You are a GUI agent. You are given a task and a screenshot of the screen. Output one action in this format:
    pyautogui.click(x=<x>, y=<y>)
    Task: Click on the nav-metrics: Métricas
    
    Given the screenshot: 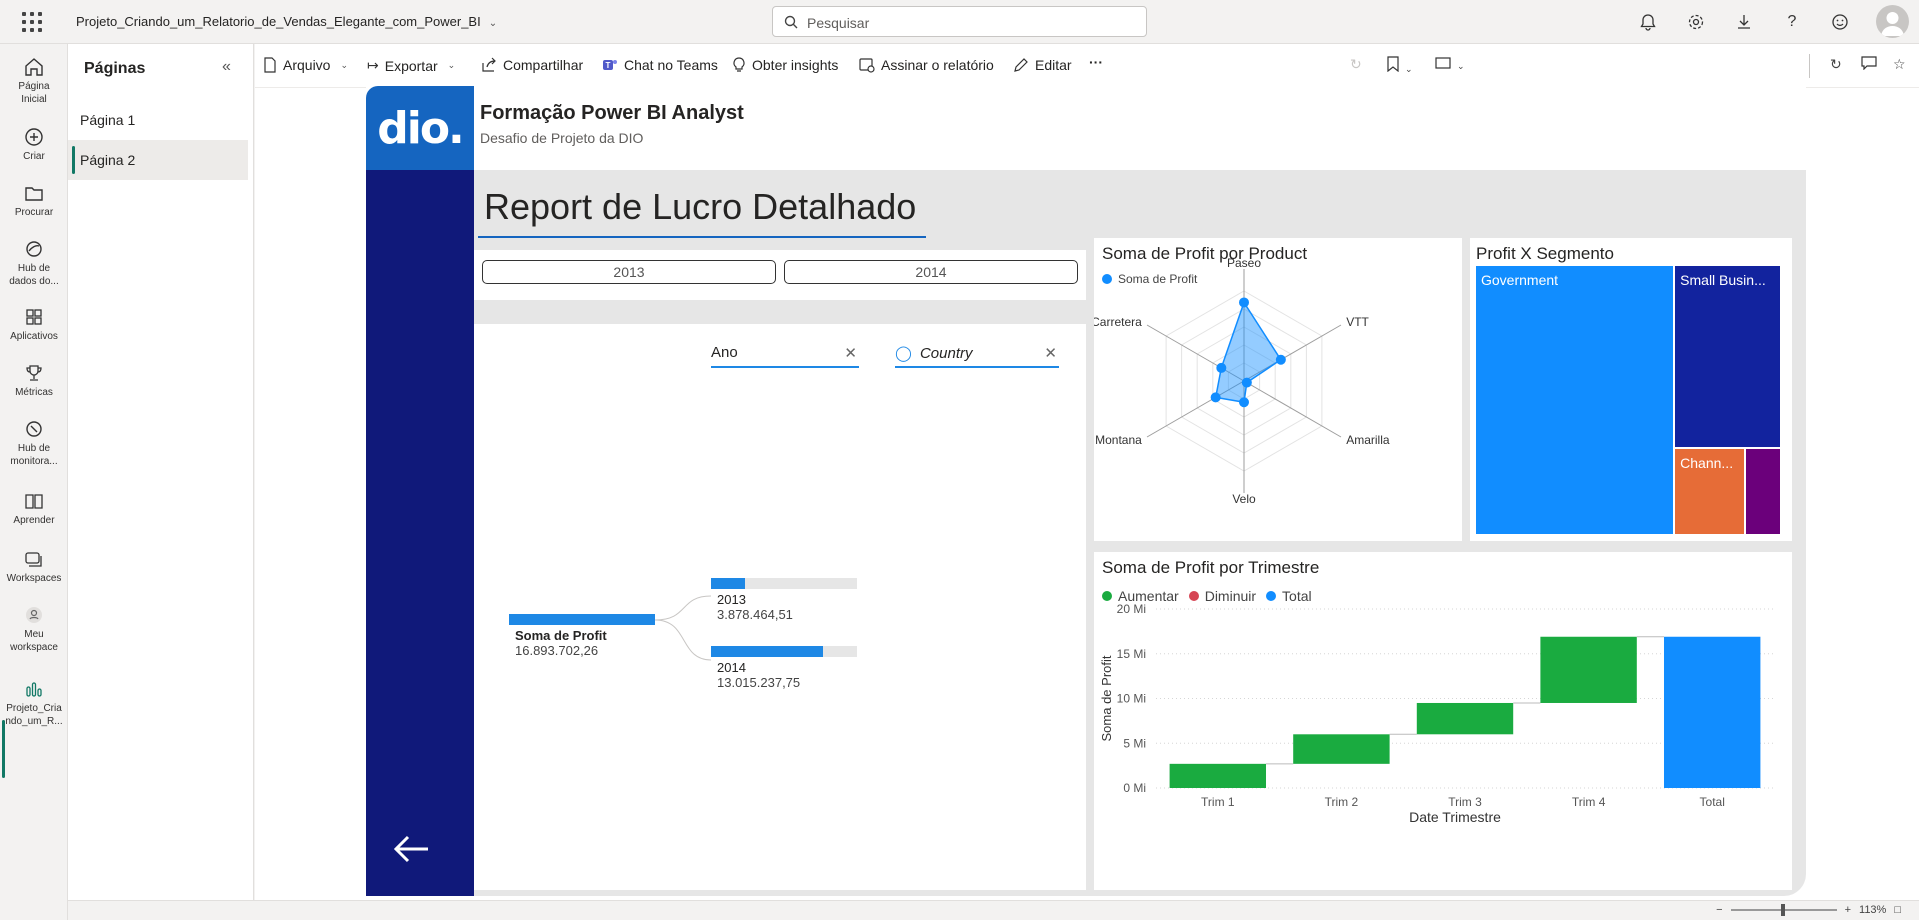 What is the action you would take?
    pyautogui.click(x=34, y=380)
    